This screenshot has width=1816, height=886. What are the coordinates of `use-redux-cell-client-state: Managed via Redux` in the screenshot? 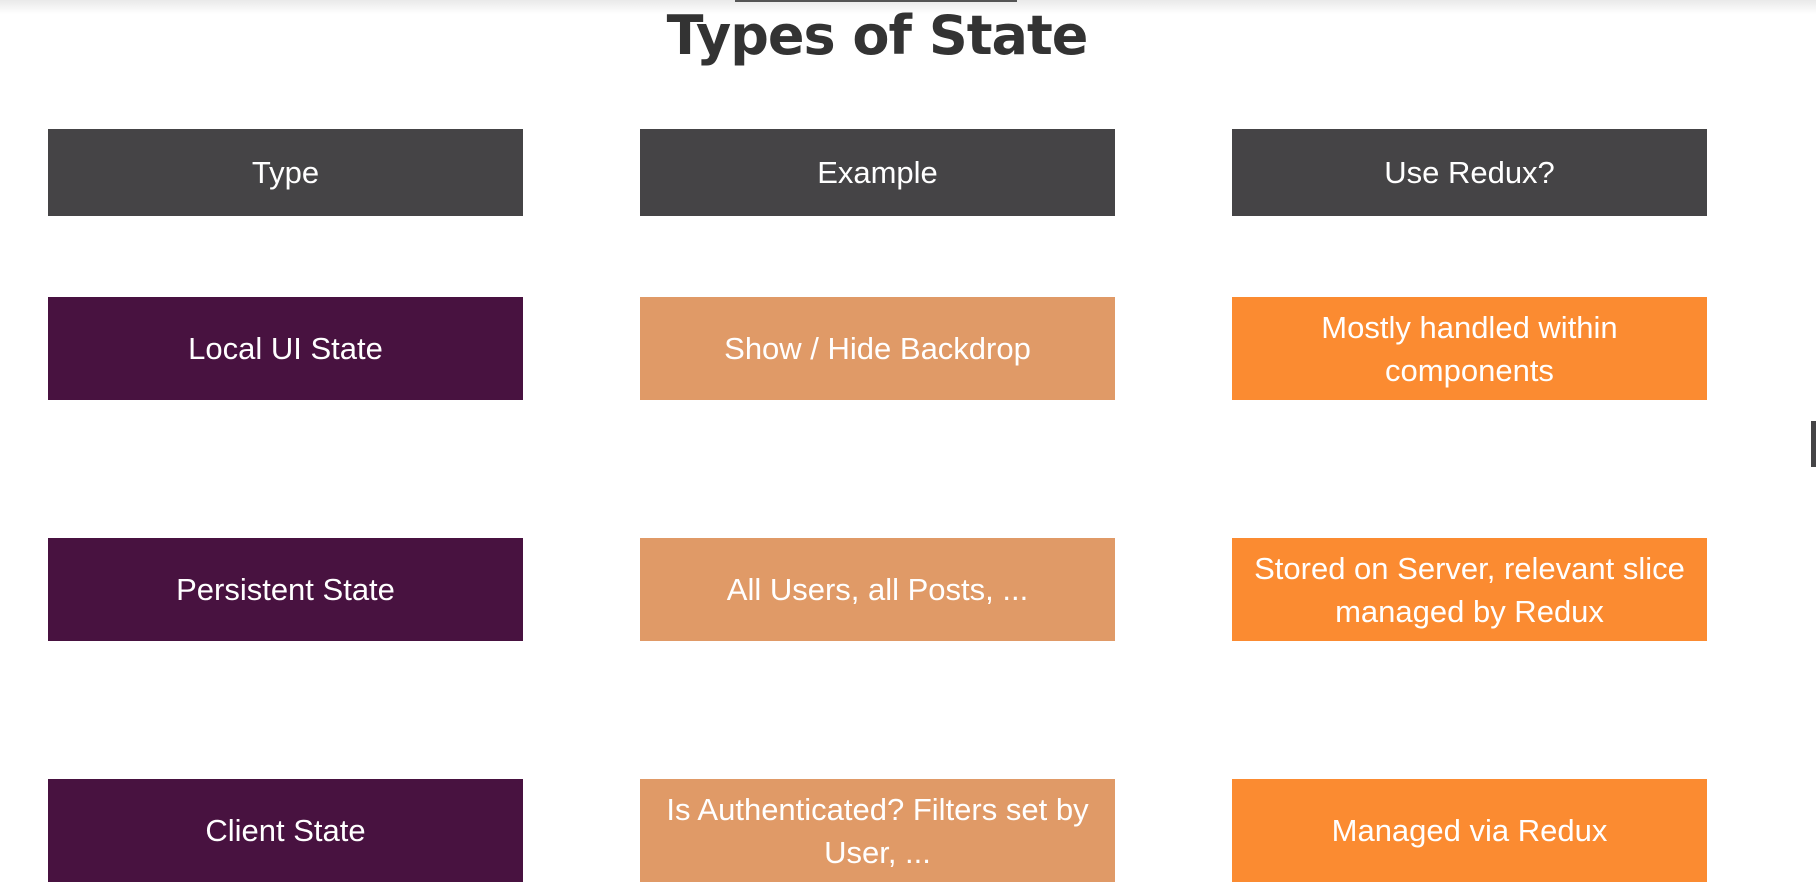 It's located at (1469, 830).